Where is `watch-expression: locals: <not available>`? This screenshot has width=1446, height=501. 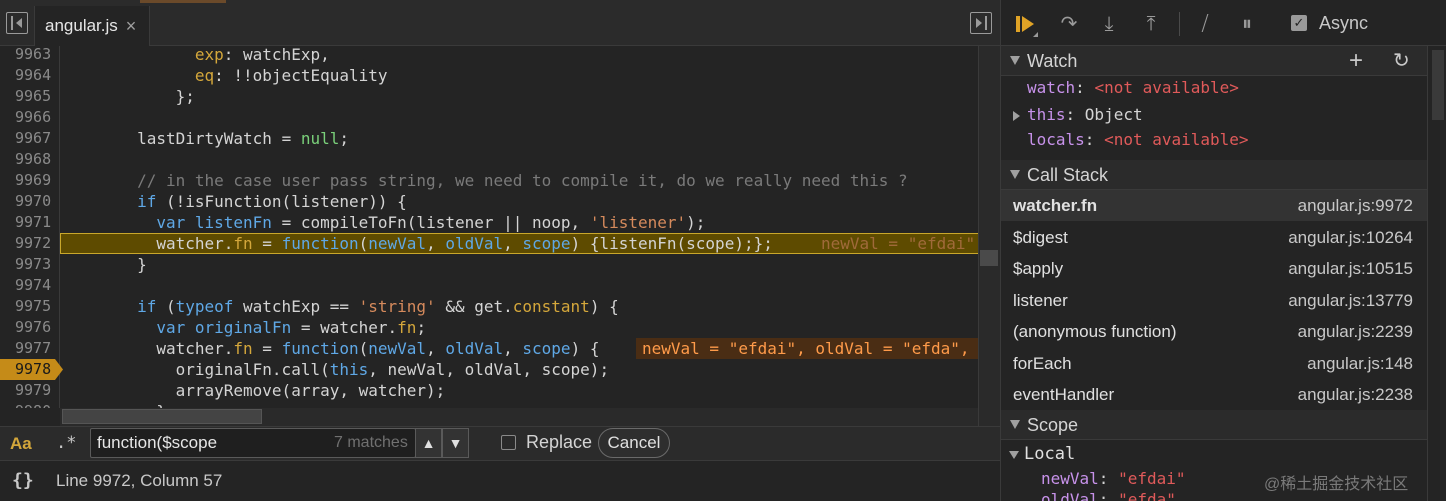
watch-expression: locals: <not available> is located at coordinates (1138, 139).